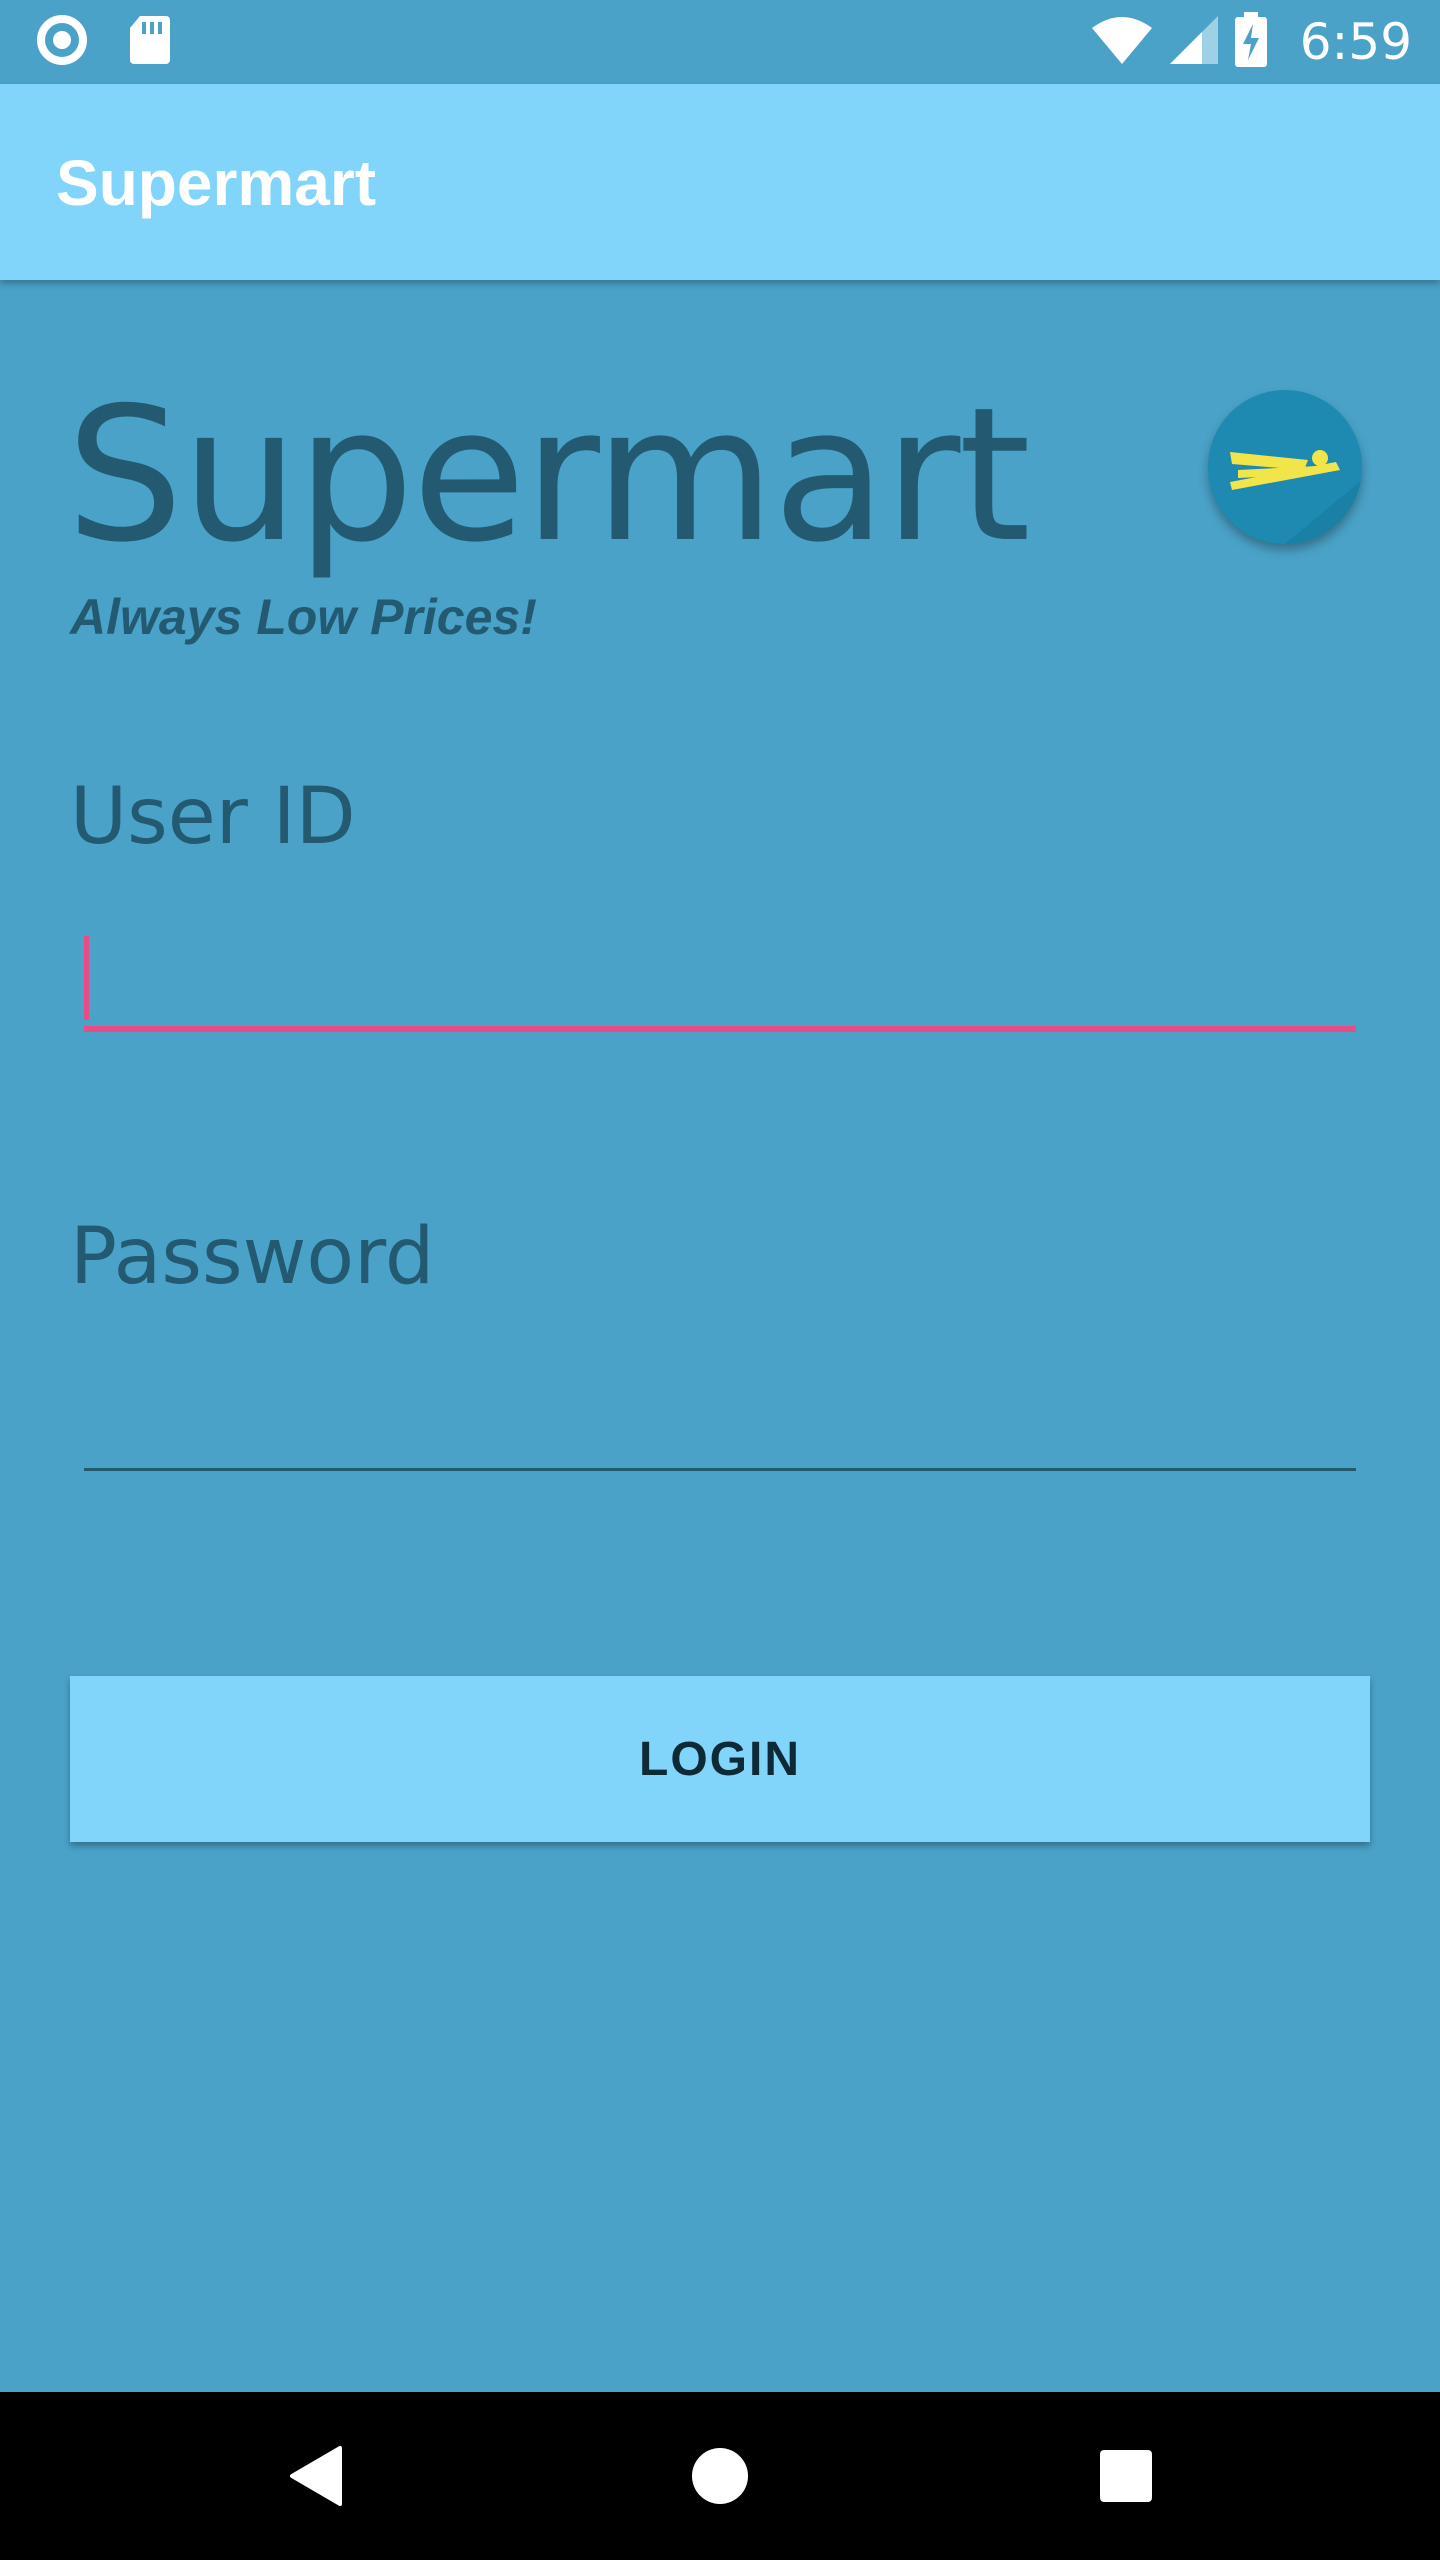 The width and height of the screenshot is (1440, 2560). I want to click on home-button, so click(720, 2476).